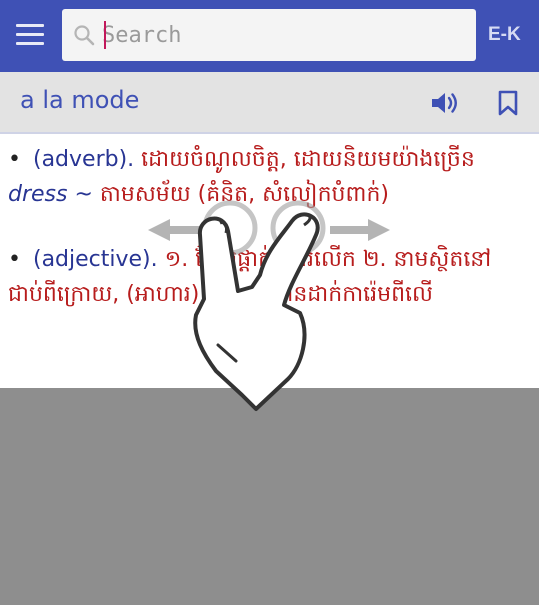 Image resolution: width=539 pixels, height=605 pixels. I want to click on search-box, so click(269, 35).